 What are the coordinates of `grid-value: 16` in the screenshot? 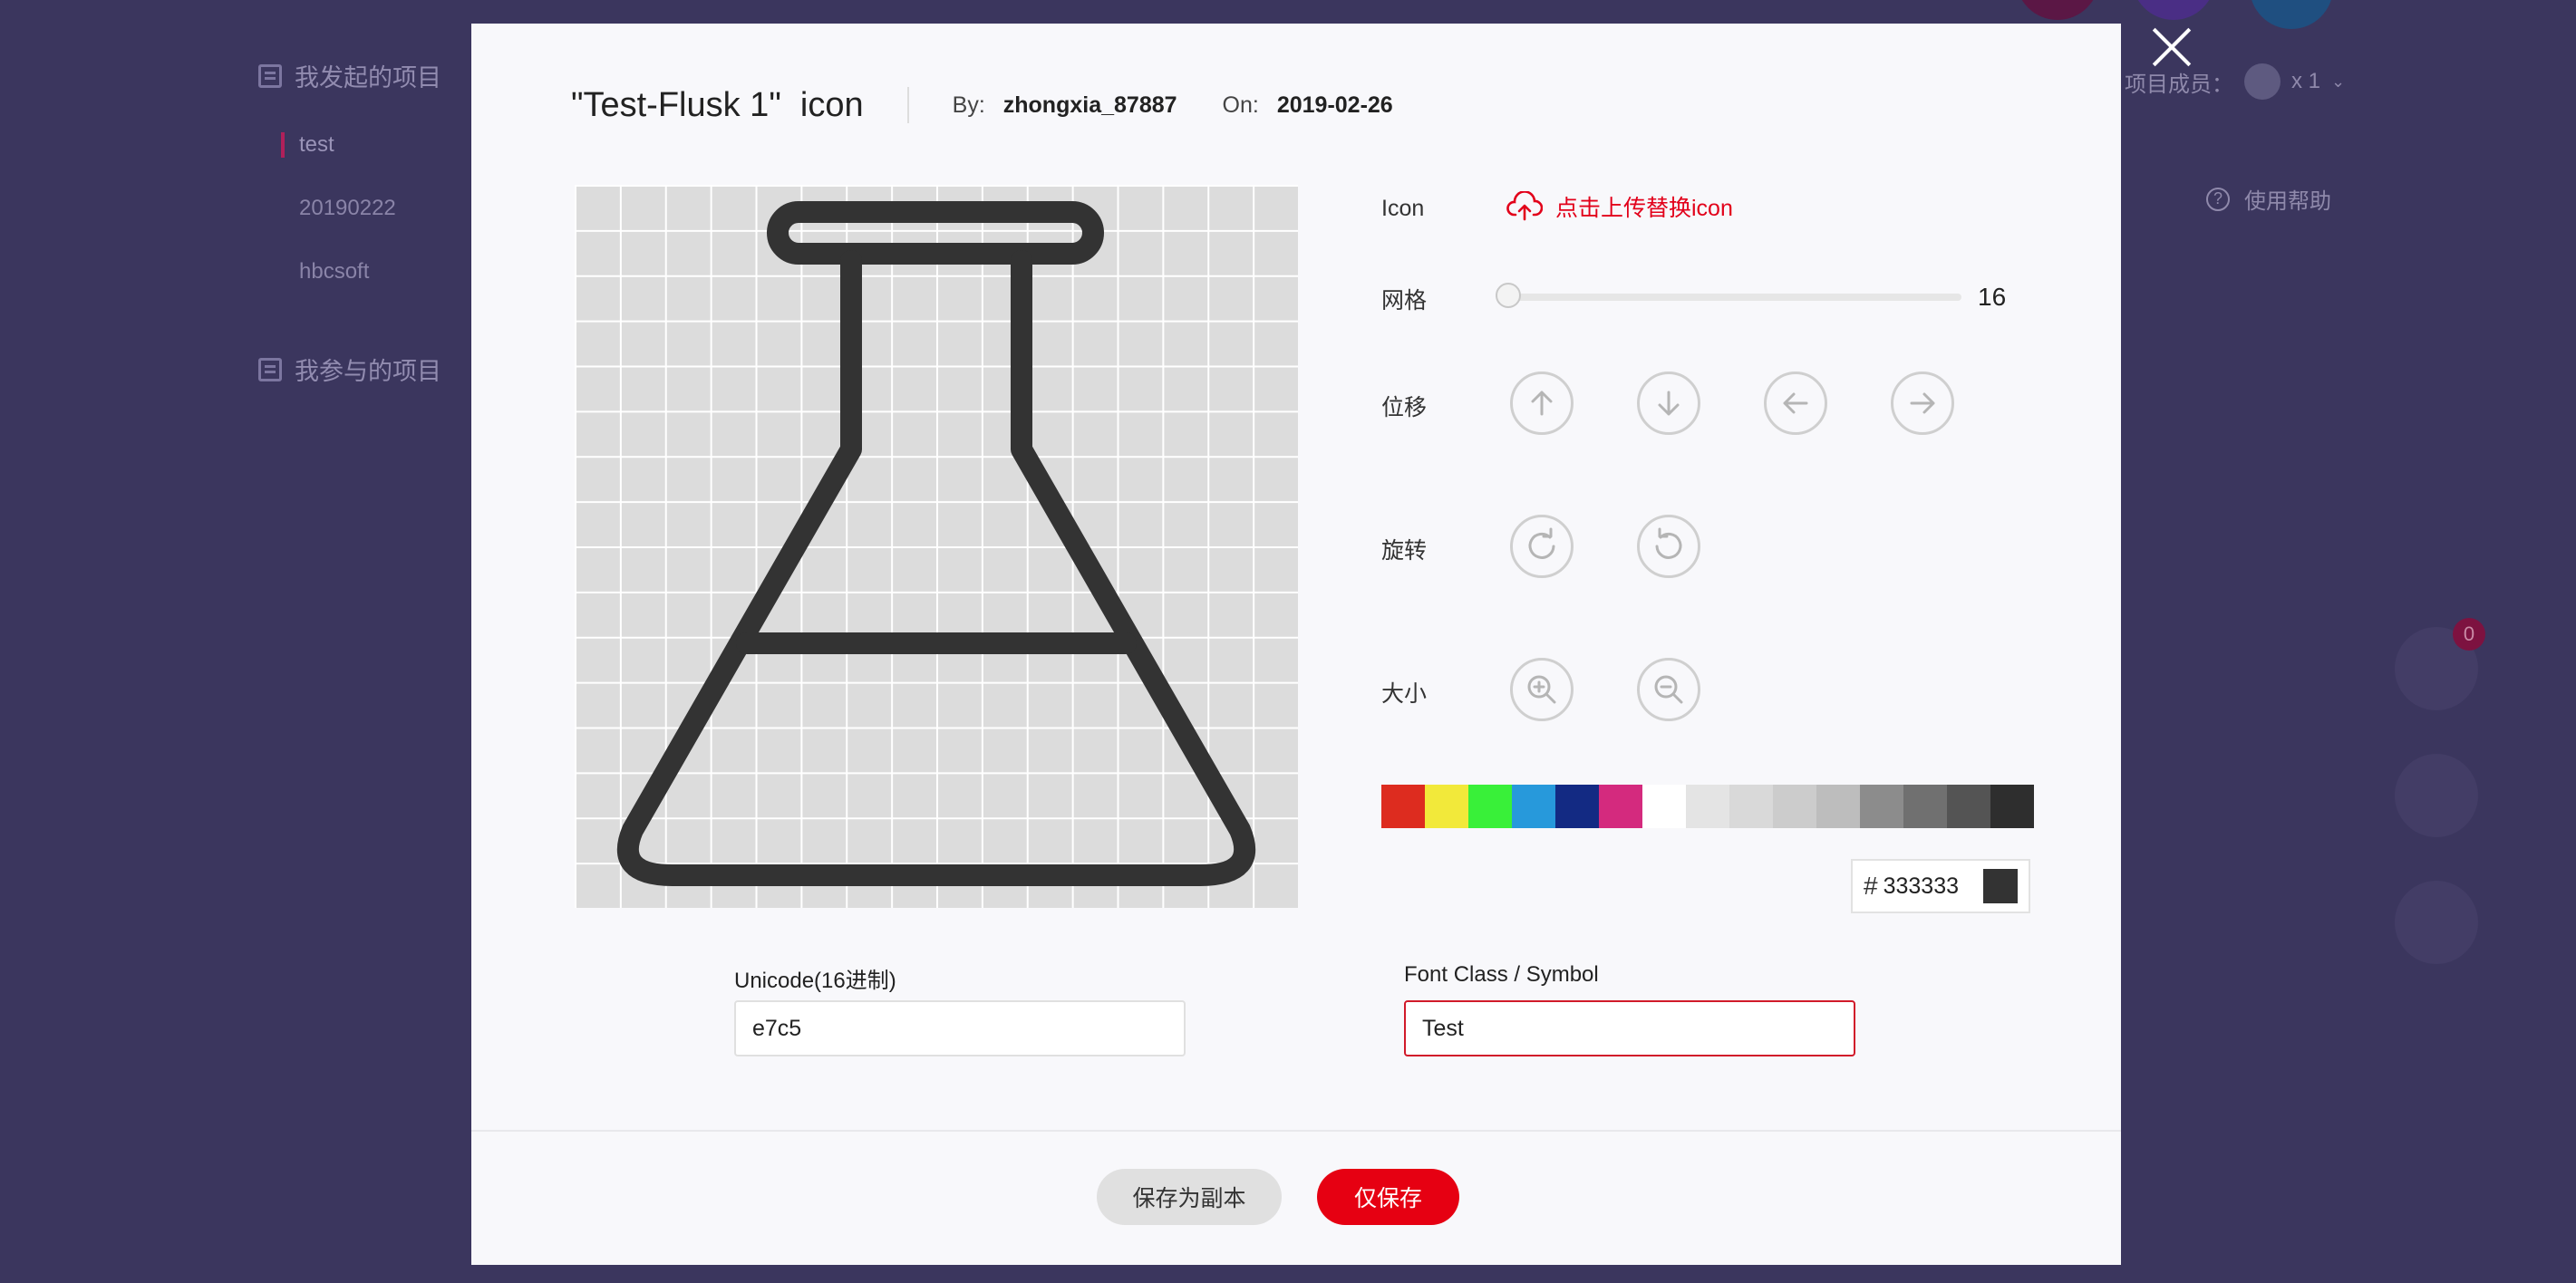 It's located at (1992, 297).